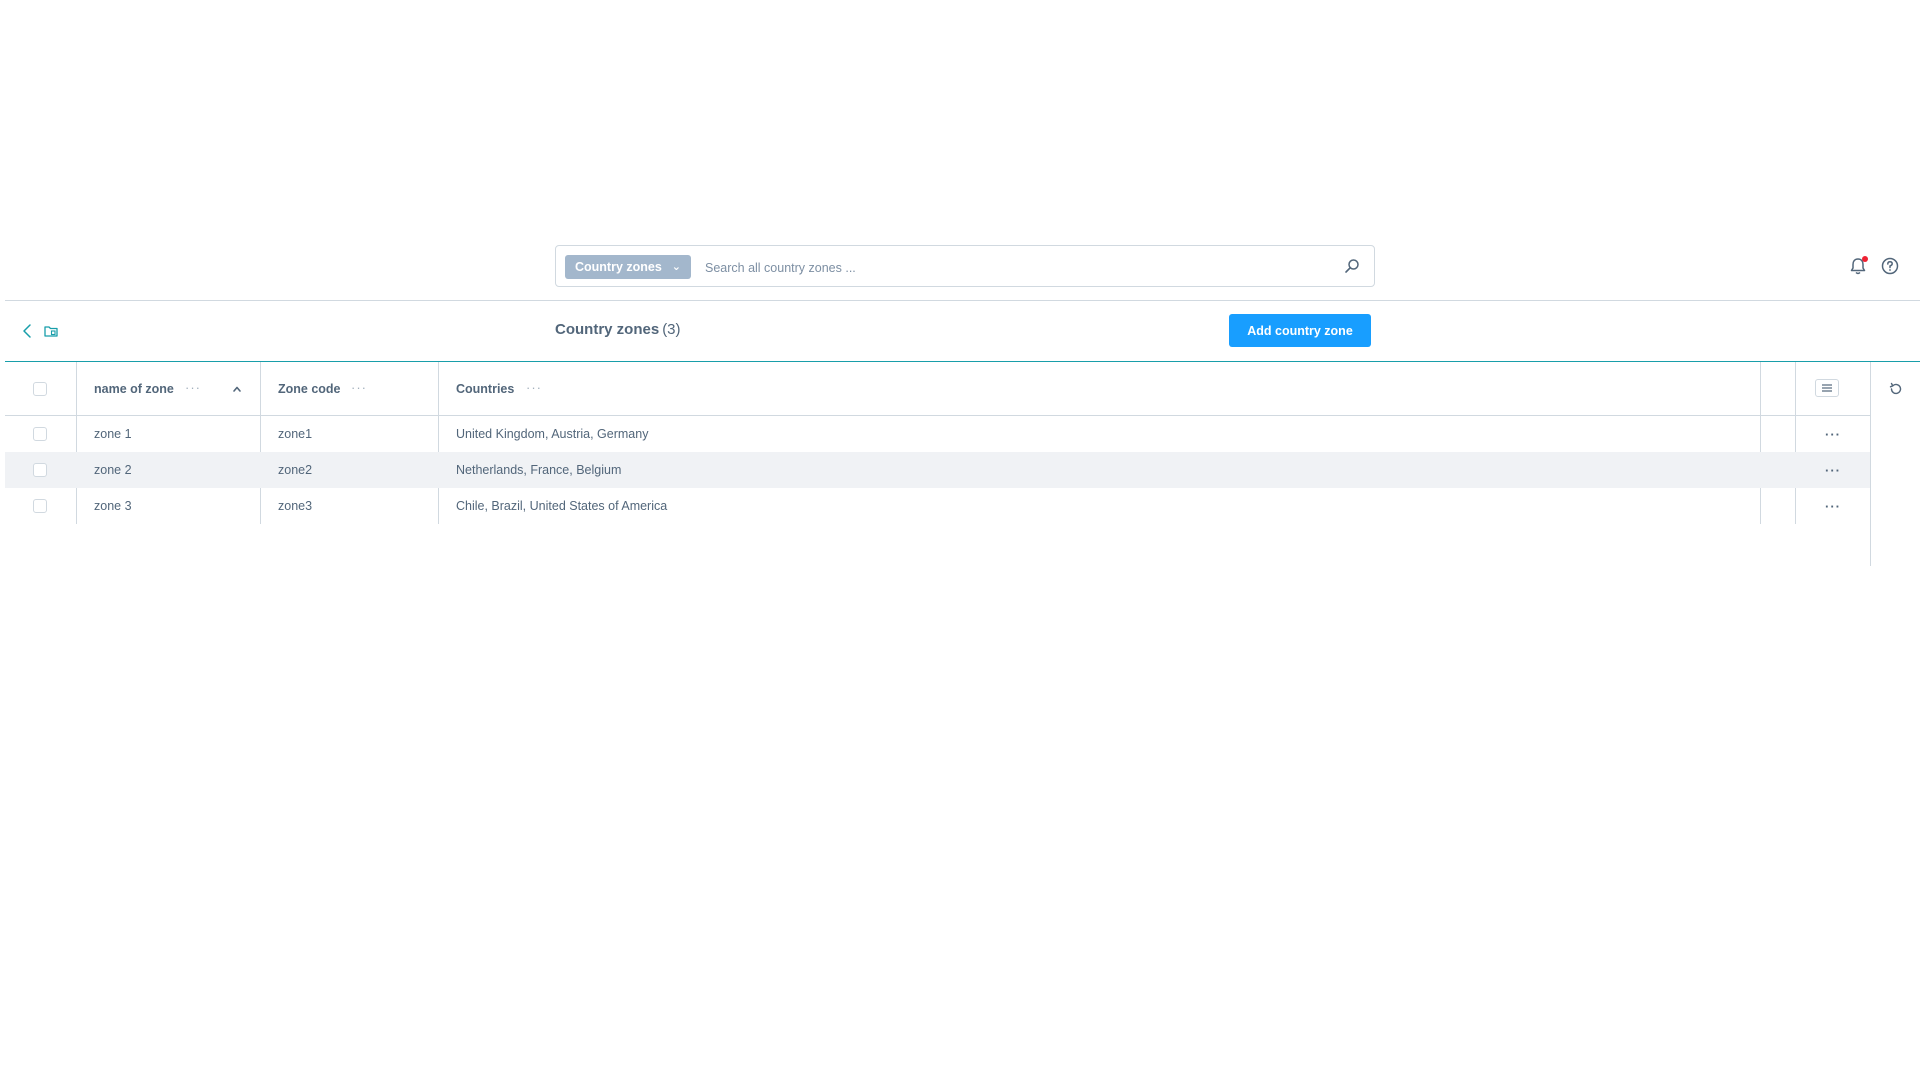 The height and width of the screenshot is (1080, 1920). I want to click on search-input, so click(1005, 268).